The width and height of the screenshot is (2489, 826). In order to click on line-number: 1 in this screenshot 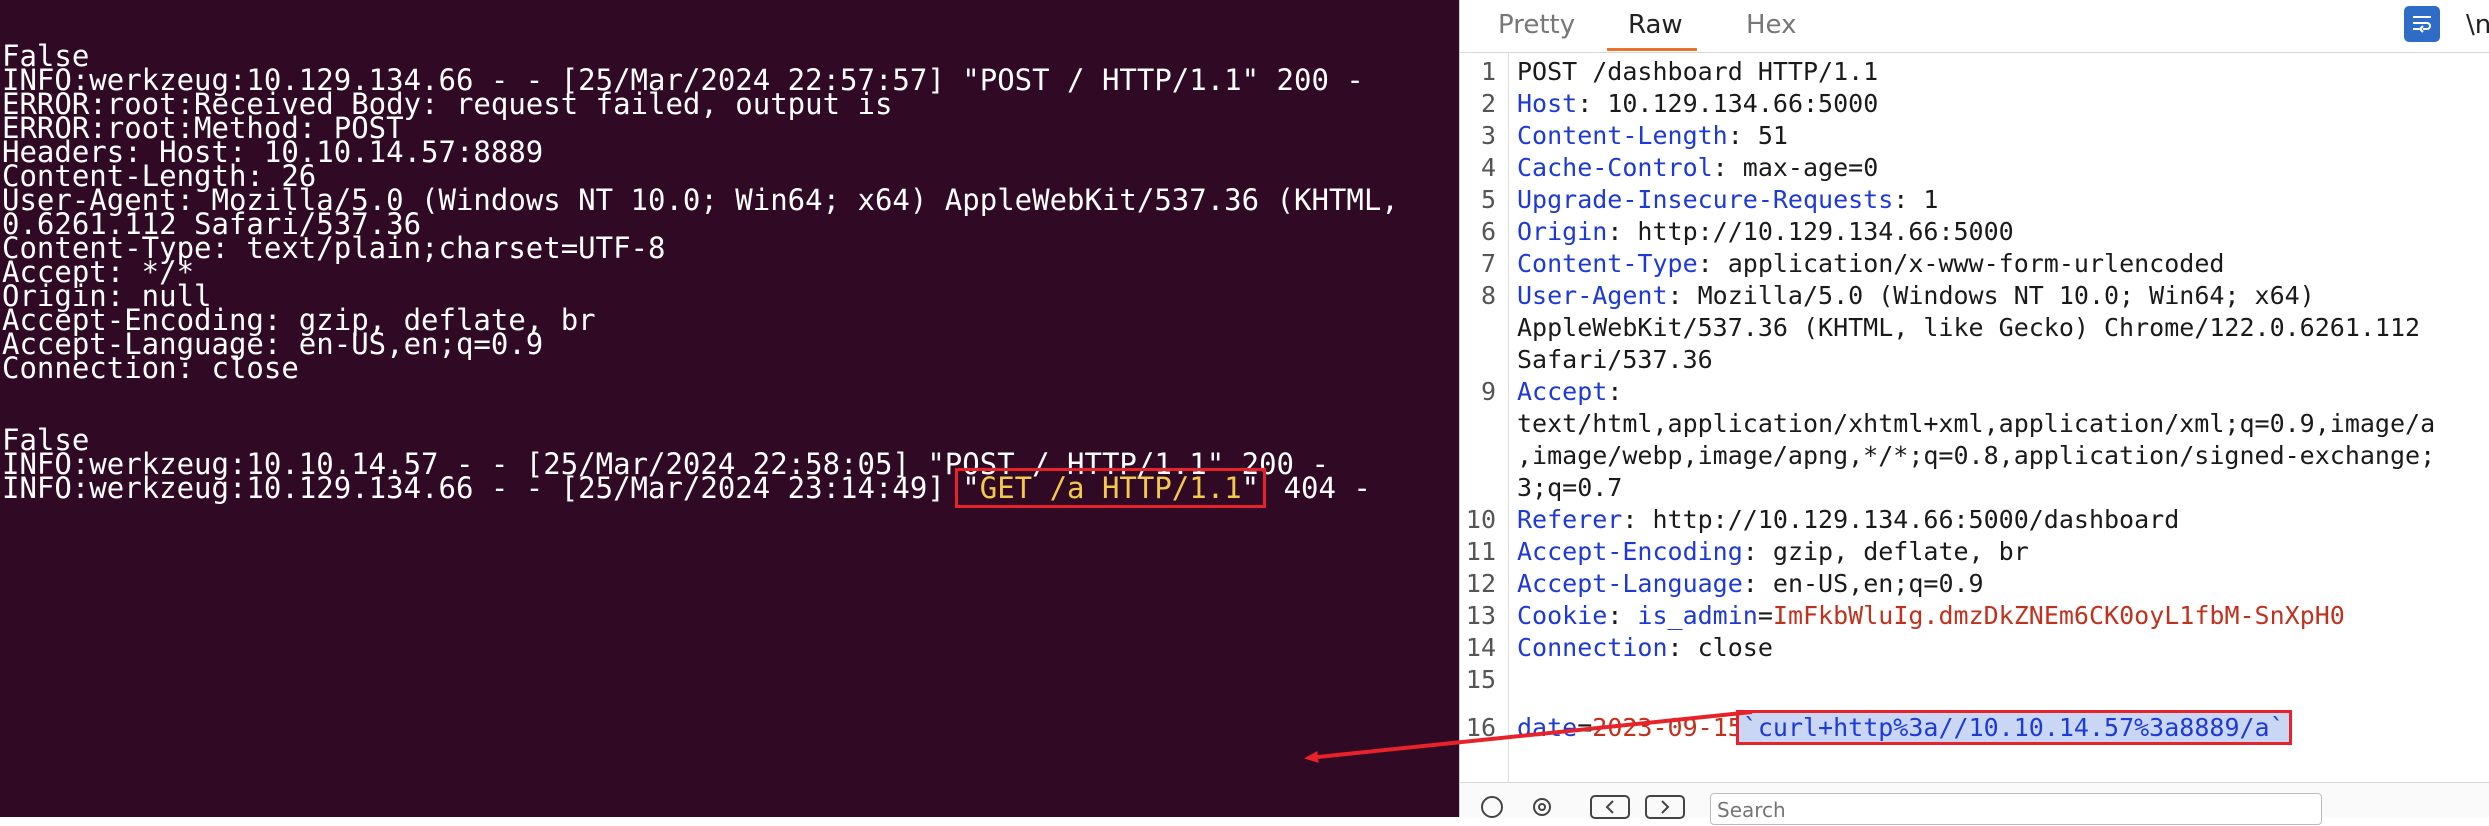, I will do `click(1488, 71)`.